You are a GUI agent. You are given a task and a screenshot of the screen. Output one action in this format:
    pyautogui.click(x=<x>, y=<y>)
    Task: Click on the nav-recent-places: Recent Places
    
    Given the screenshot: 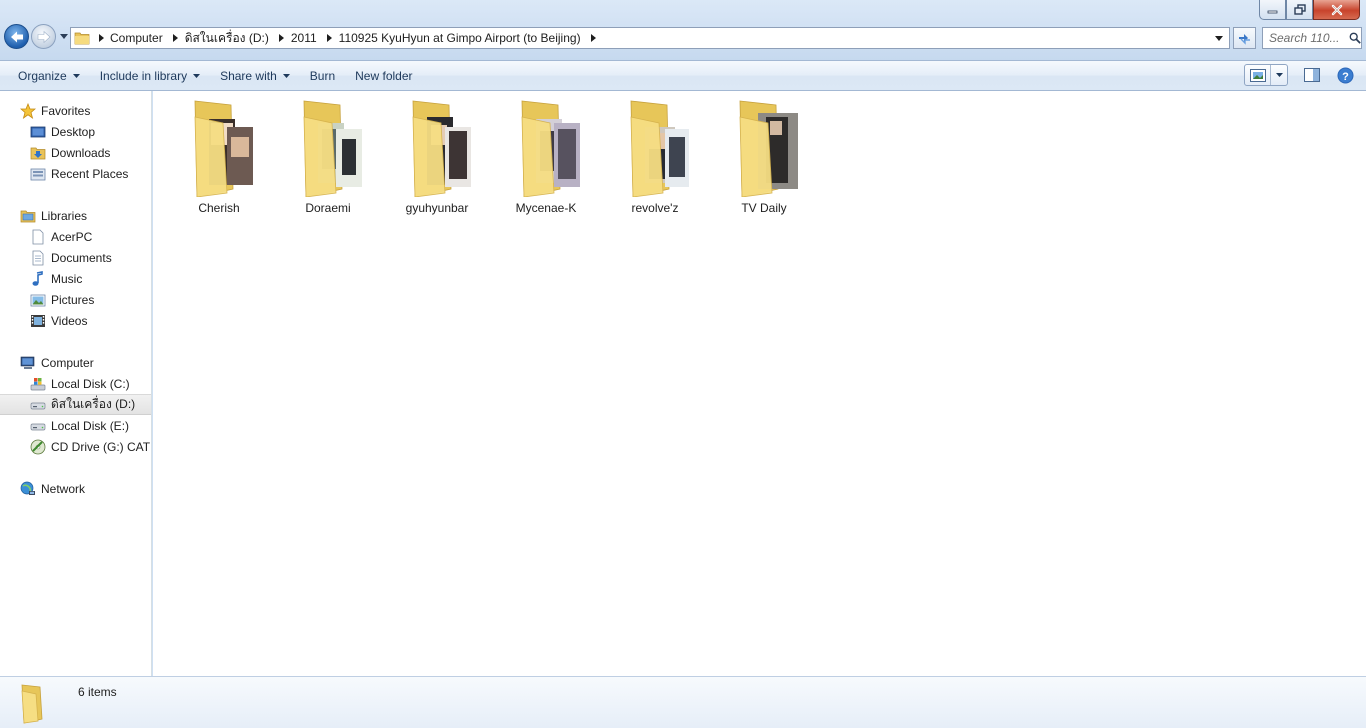 What is the action you would take?
    pyautogui.click(x=75, y=173)
    